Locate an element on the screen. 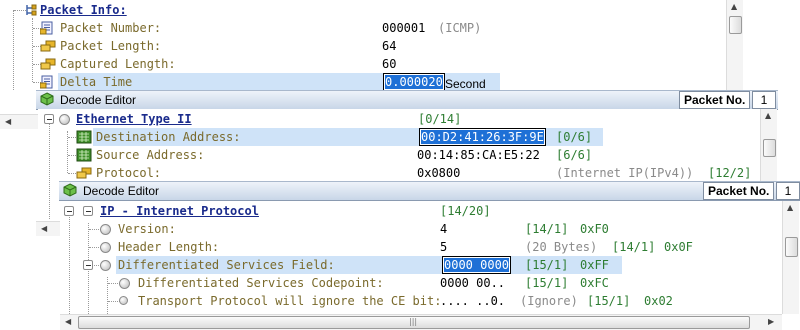 The width and height of the screenshot is (800, 330). field-row: Version: 4 [14/1] 0xF0 is located at coordinates (421, 229).